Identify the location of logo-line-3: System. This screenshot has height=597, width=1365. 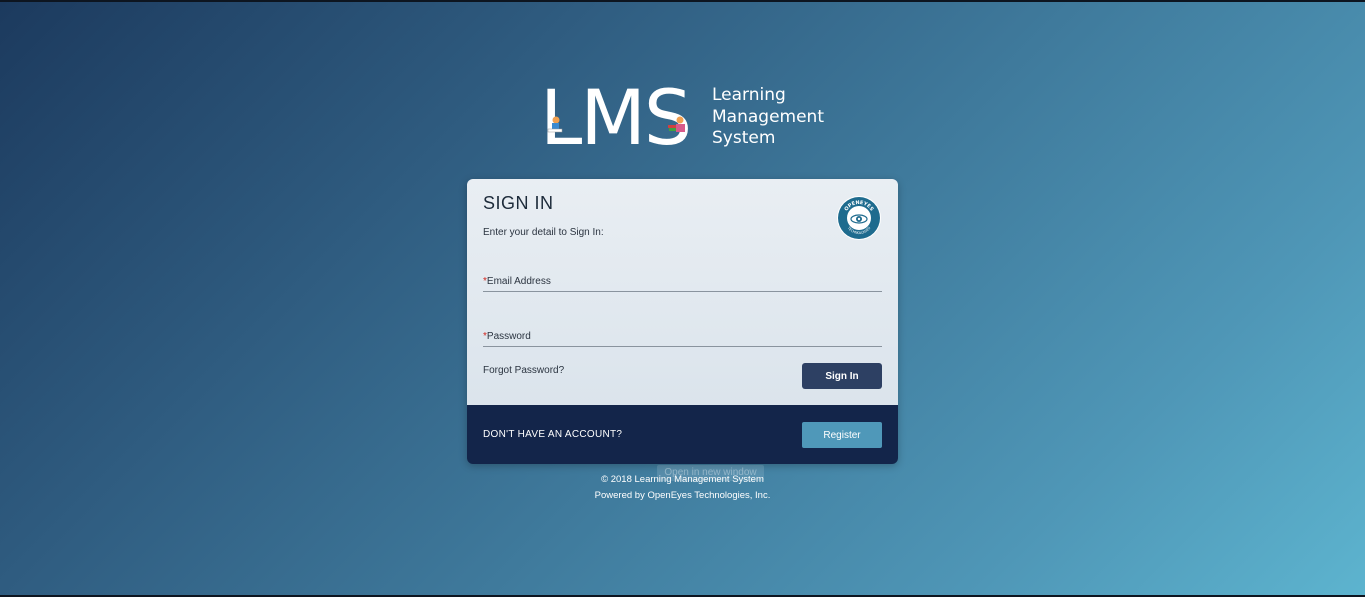
(744, 138).